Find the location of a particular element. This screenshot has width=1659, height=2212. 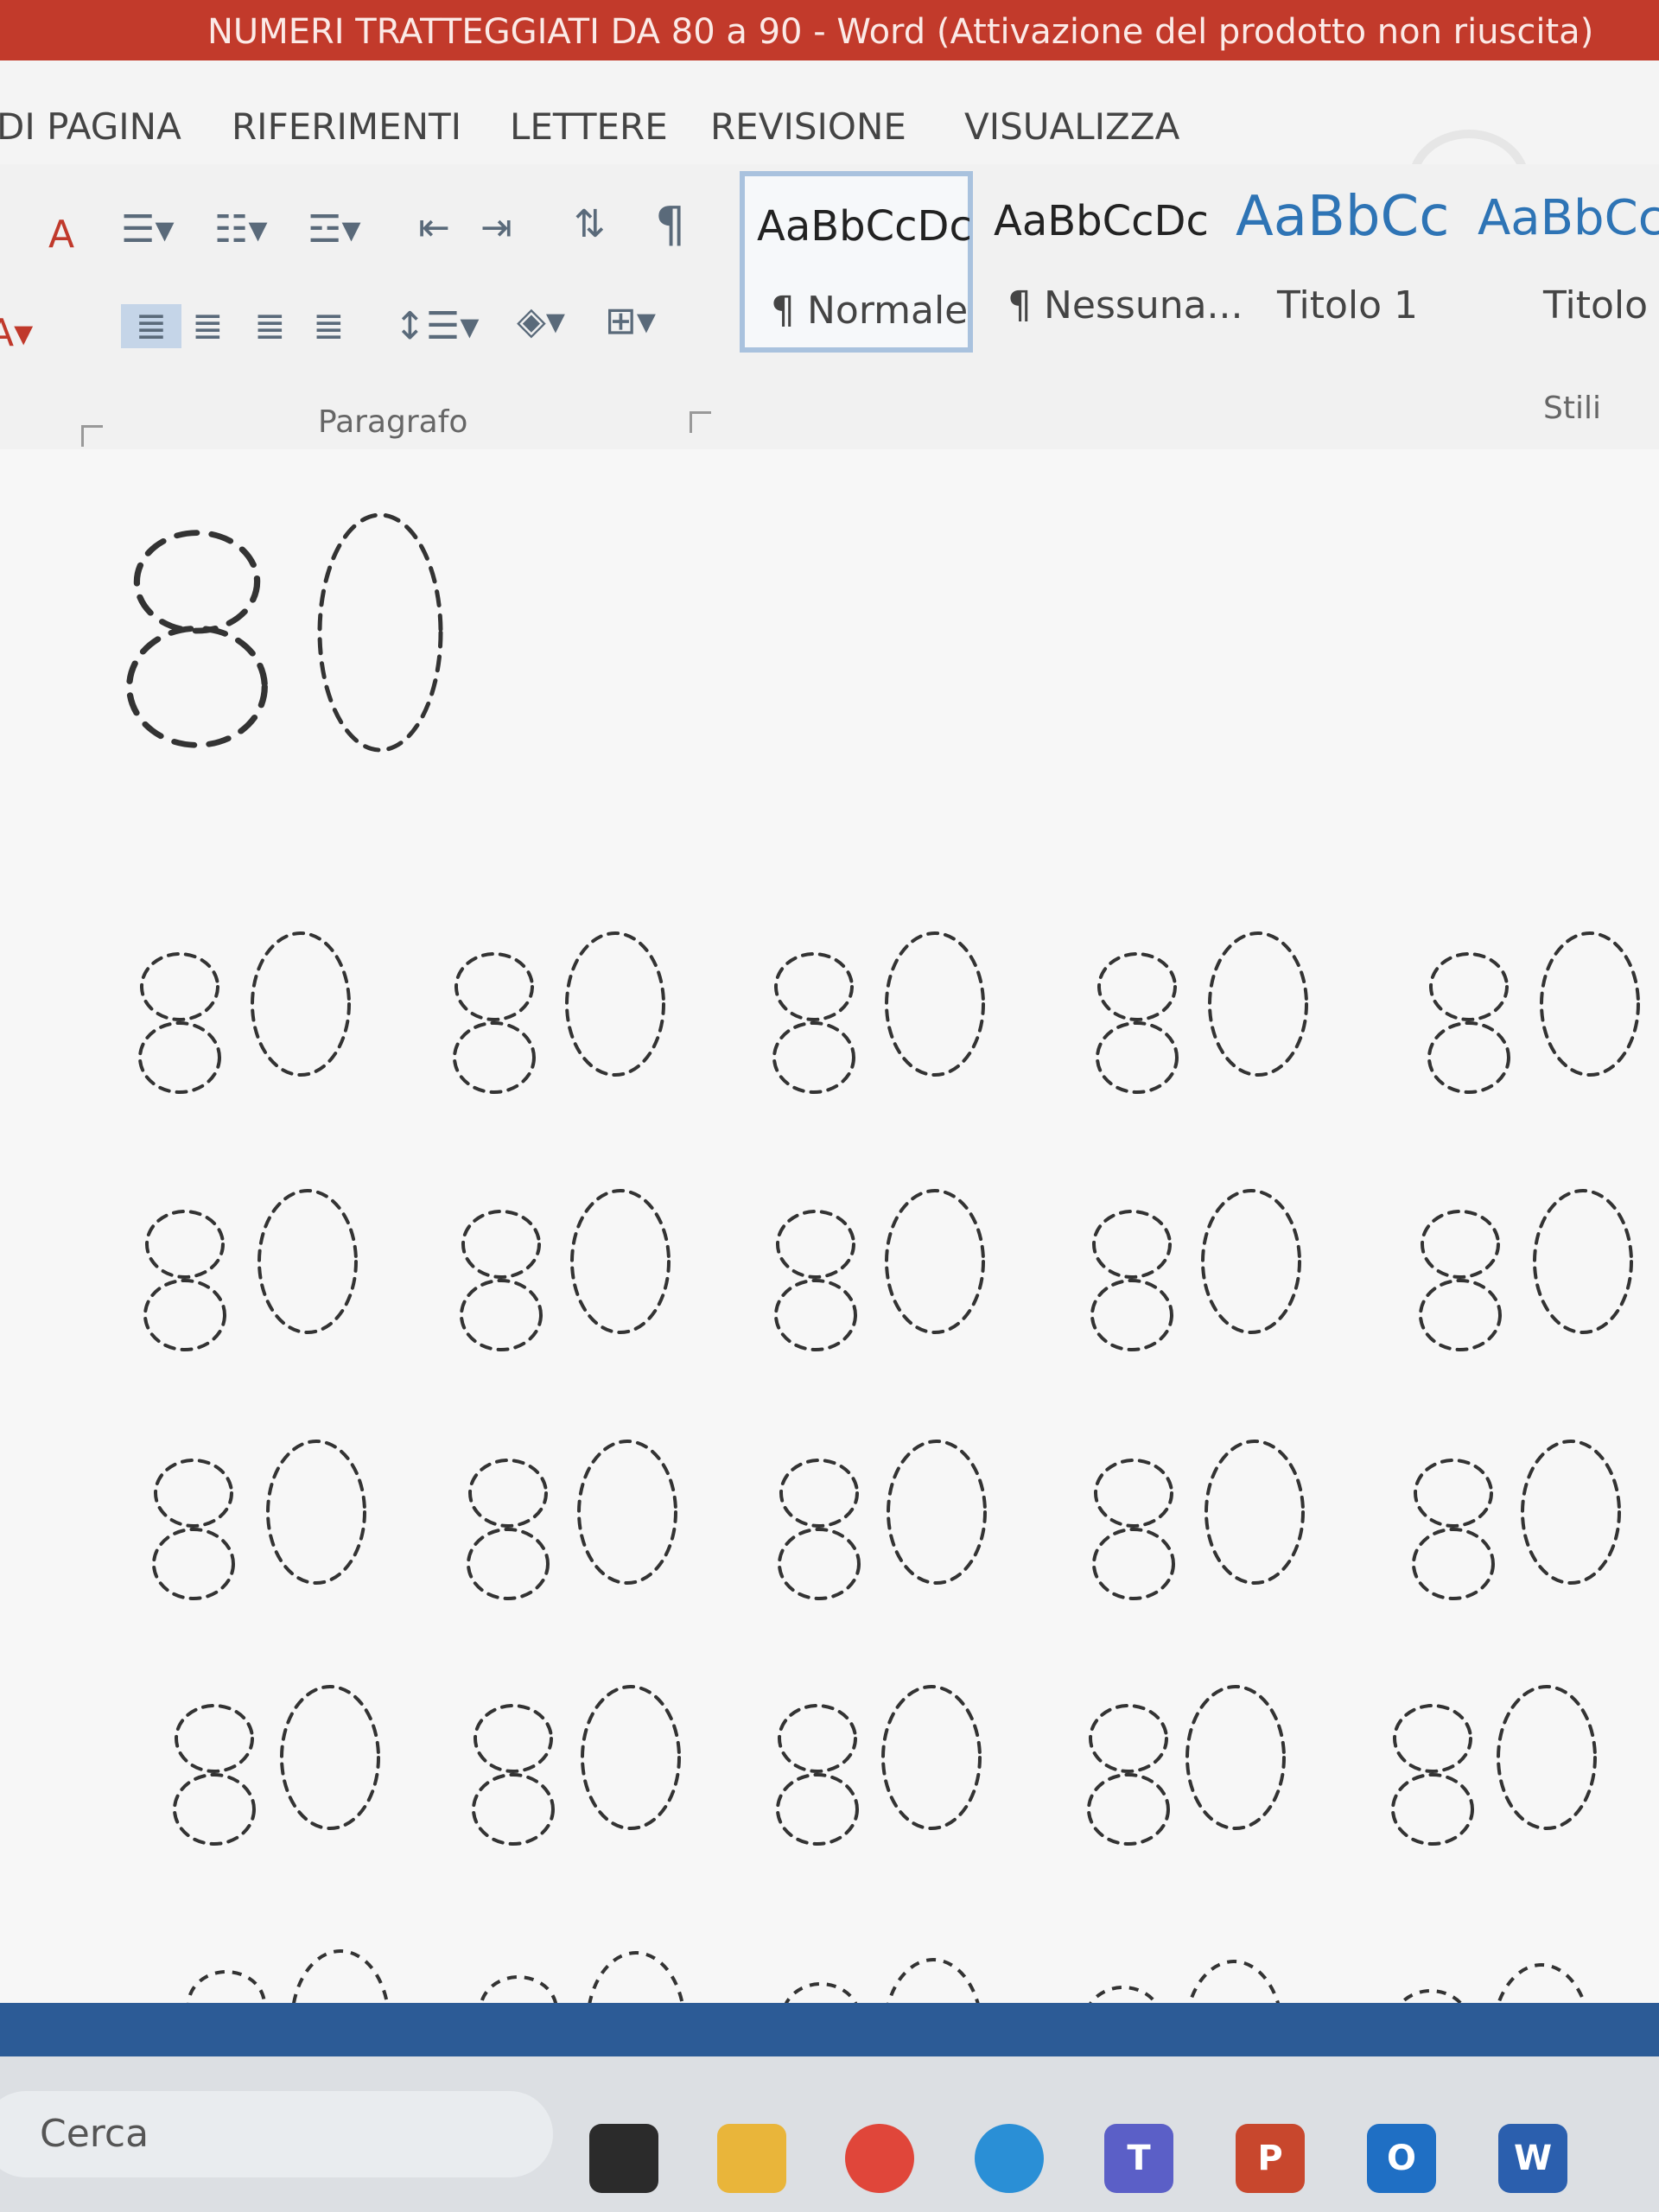

bullets-icon: ☰▾ is located at coordinates (148, 229).